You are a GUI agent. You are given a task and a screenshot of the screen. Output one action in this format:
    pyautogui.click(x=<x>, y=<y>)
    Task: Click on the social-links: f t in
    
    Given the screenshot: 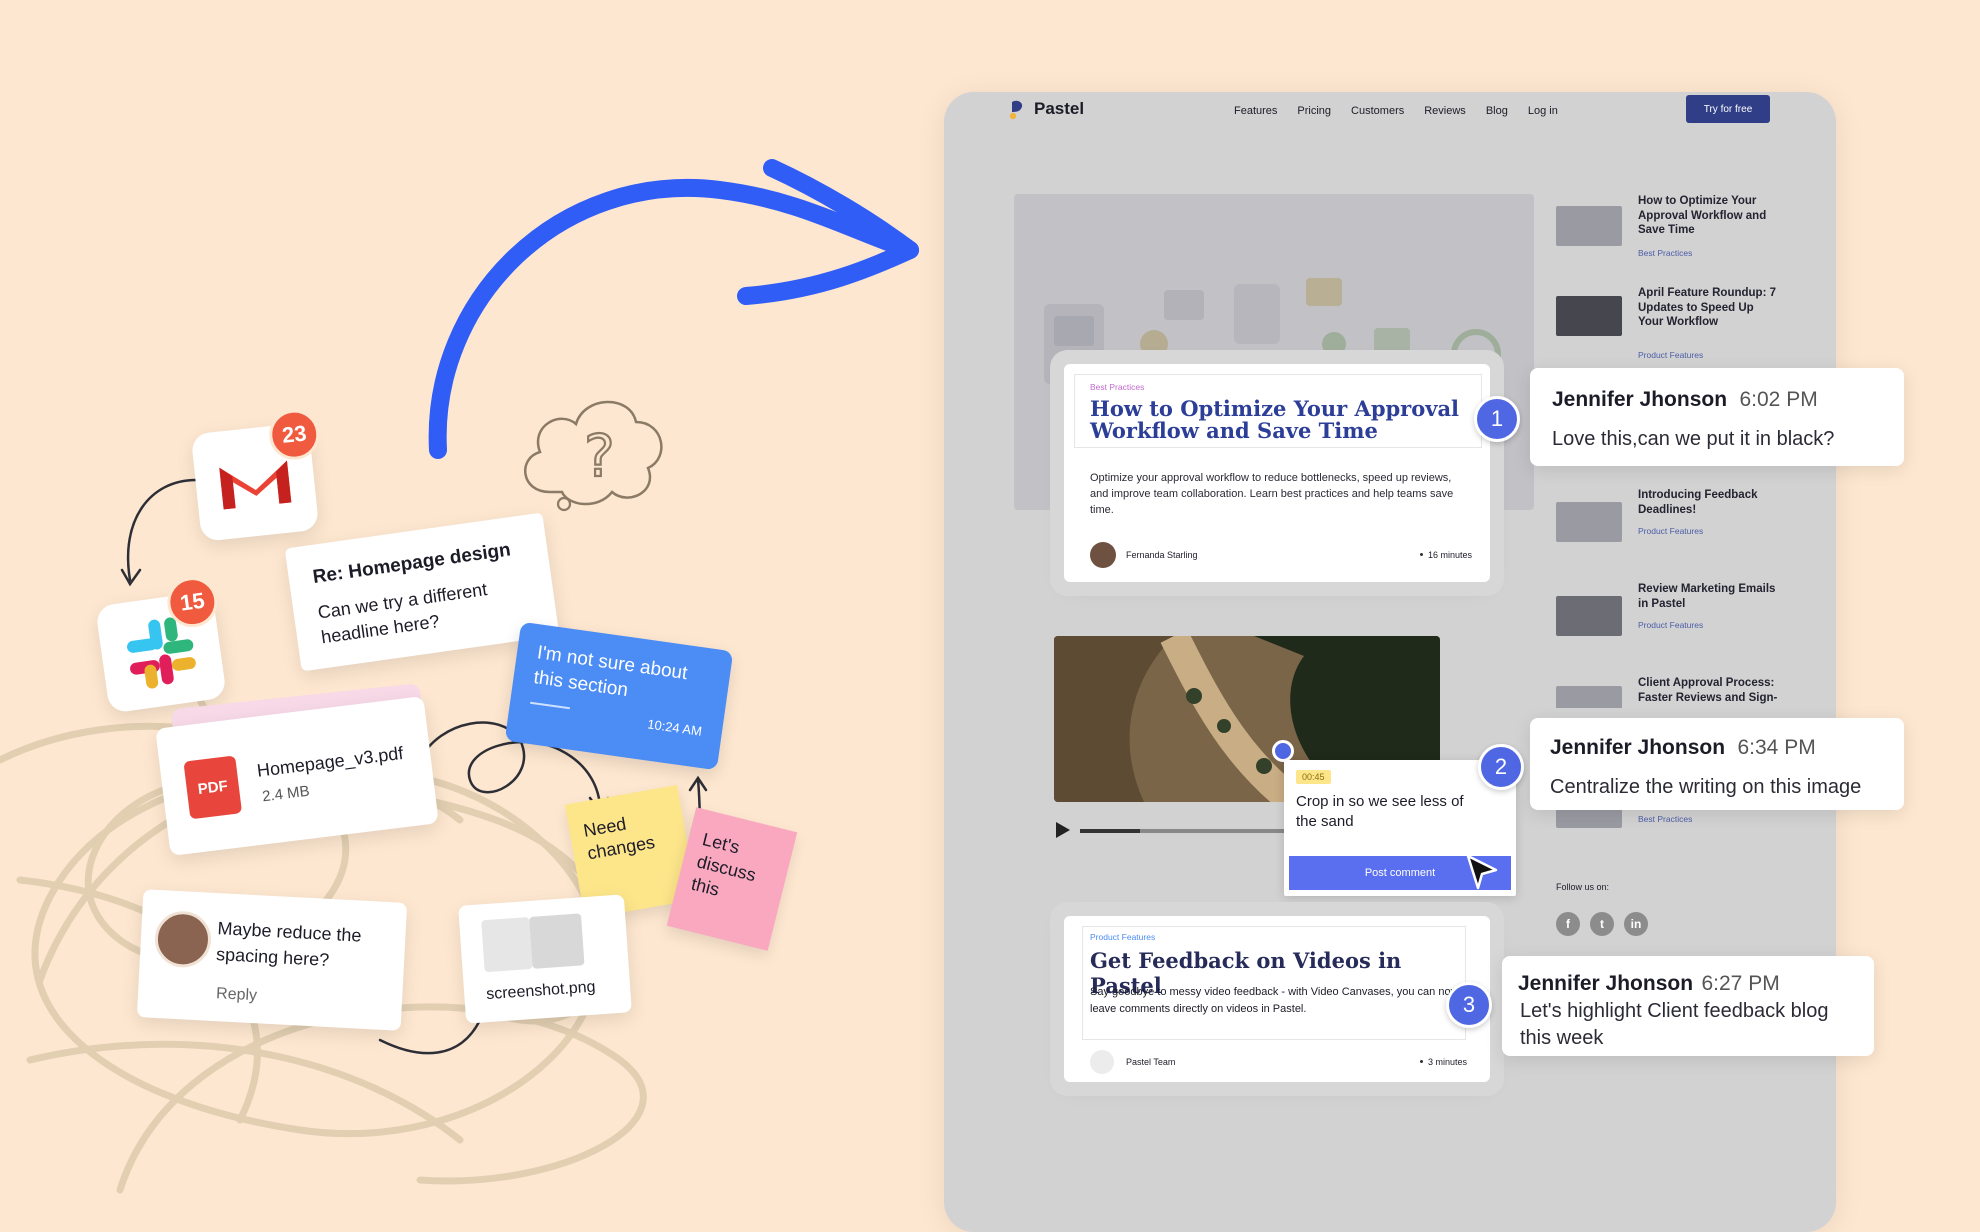 What is the action you would take?
    pyautogui.click(x=1602, y=924)
    